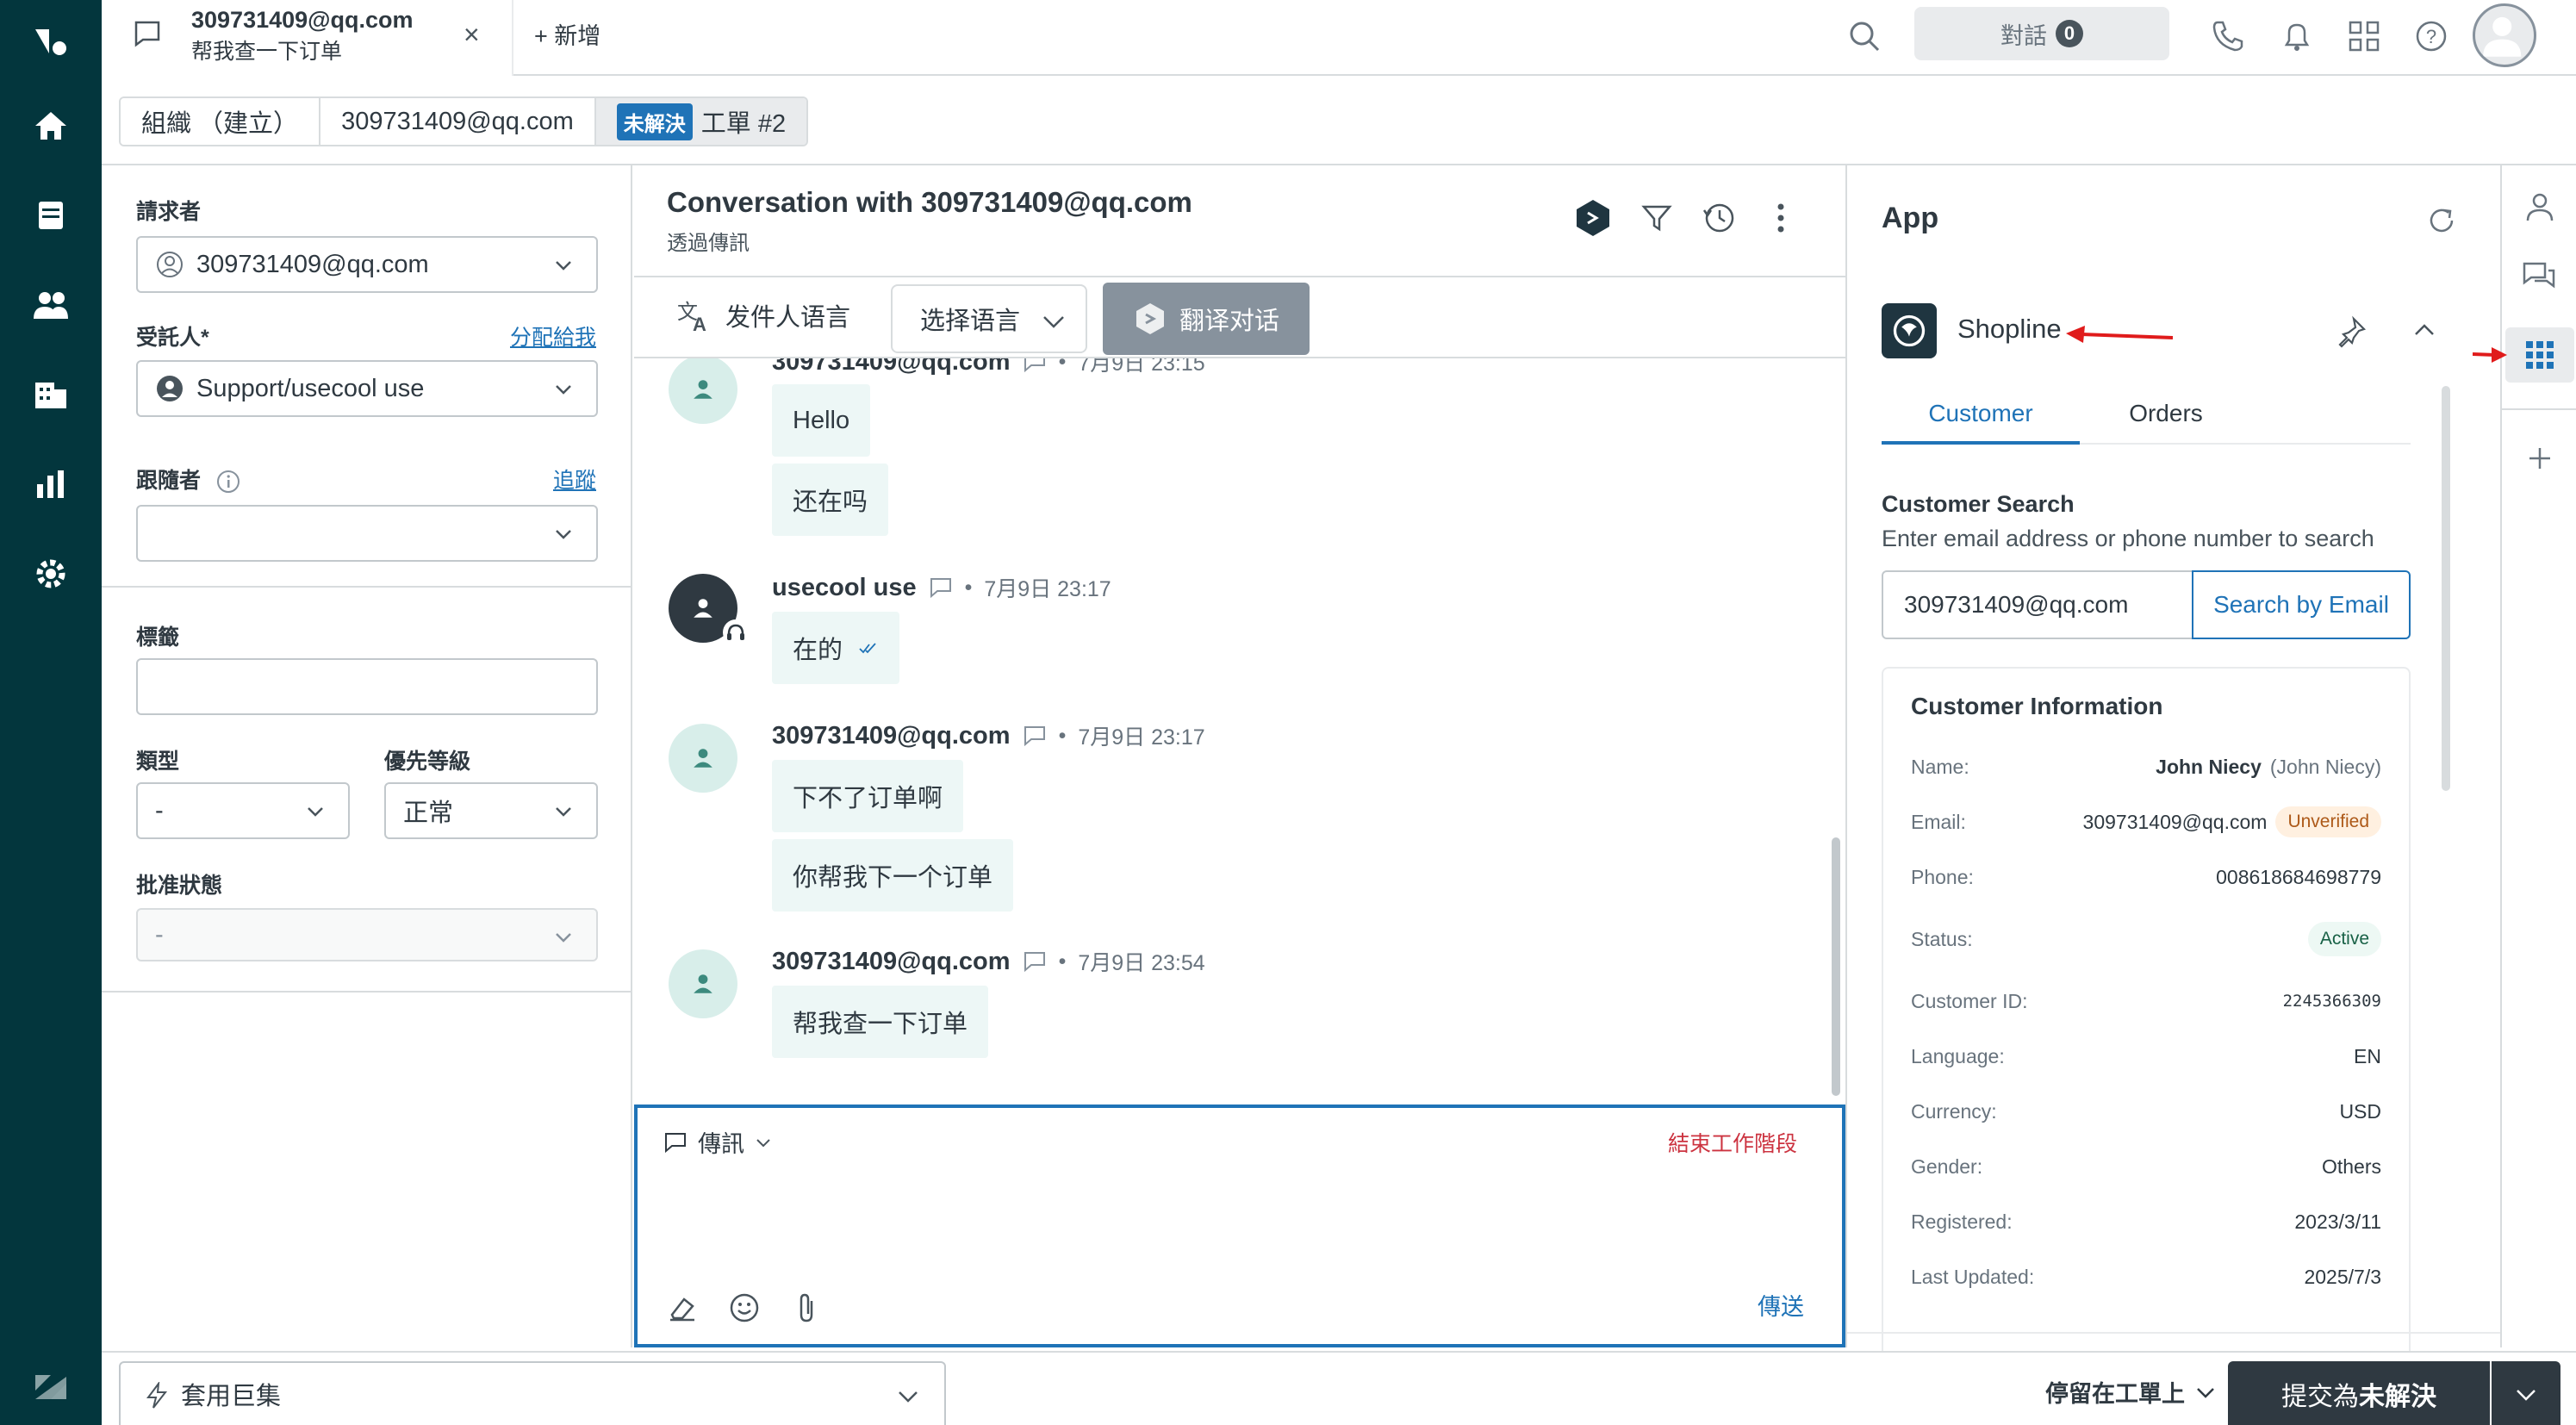  I want to click on add-app-plus-icon, so click(2540, 458).